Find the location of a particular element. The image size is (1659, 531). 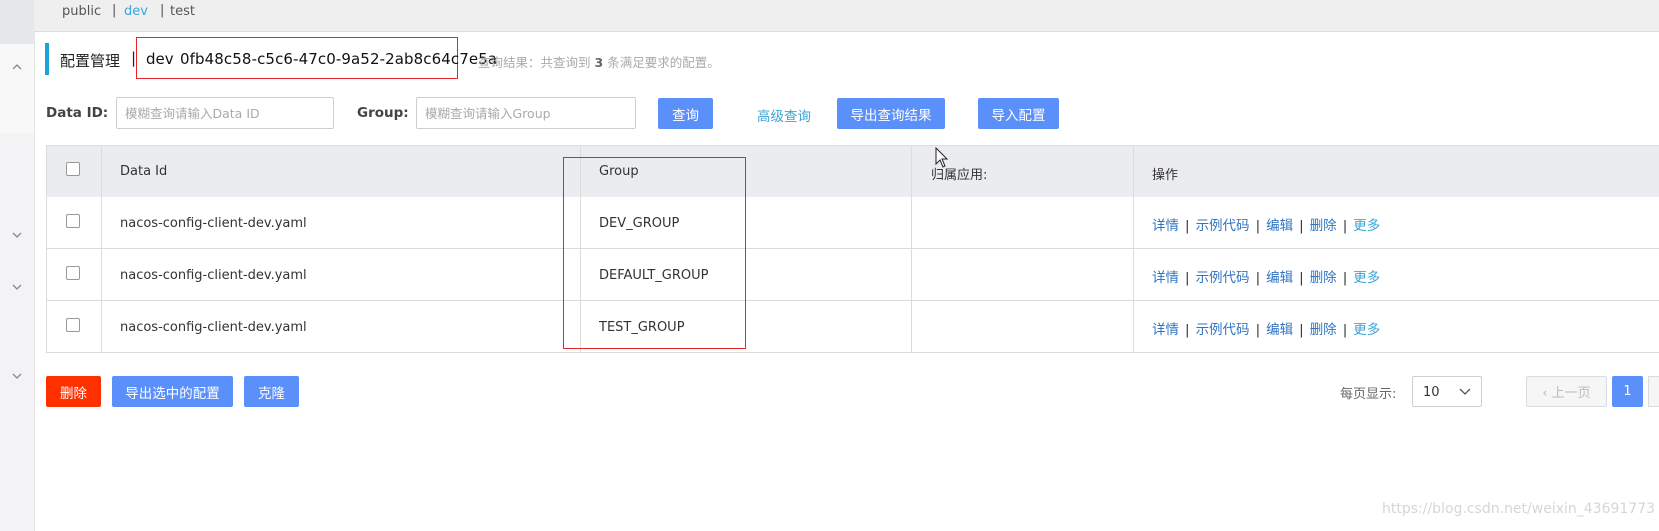

column-header-actions: 操作 is located at coordinates (1165, 175).